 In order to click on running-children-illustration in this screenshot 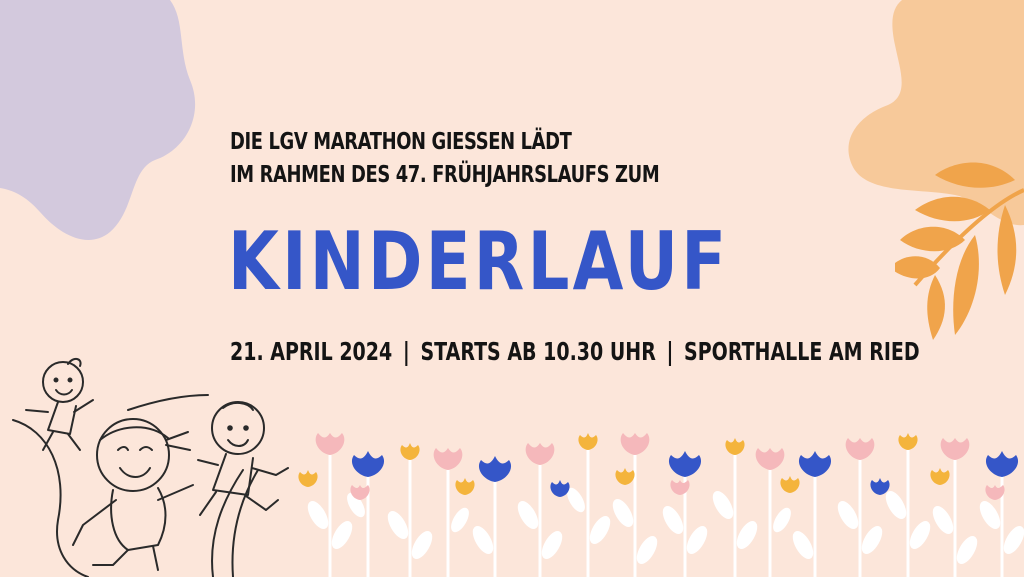, I will do `click(150, 467)`.